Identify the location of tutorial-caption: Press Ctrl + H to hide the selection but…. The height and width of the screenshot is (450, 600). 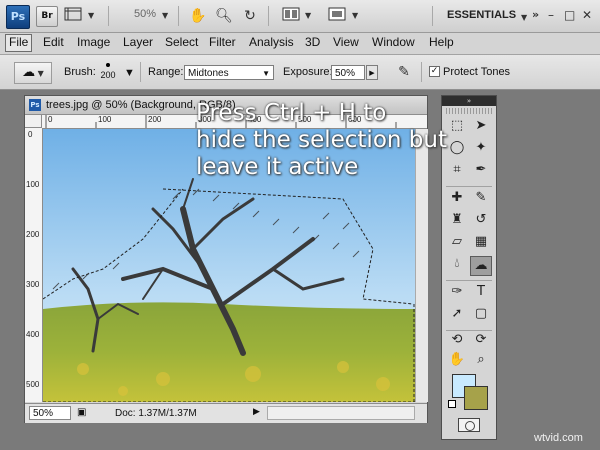
(346, 140).